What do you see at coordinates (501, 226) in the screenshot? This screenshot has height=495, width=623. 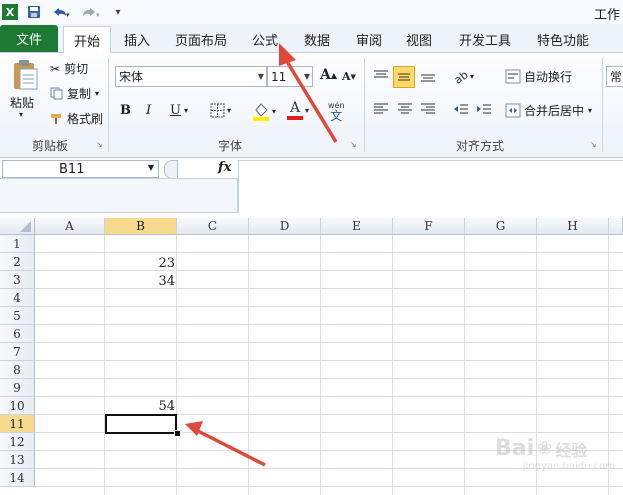 I see `column-header-g: G` at bounding box center [501, 226].